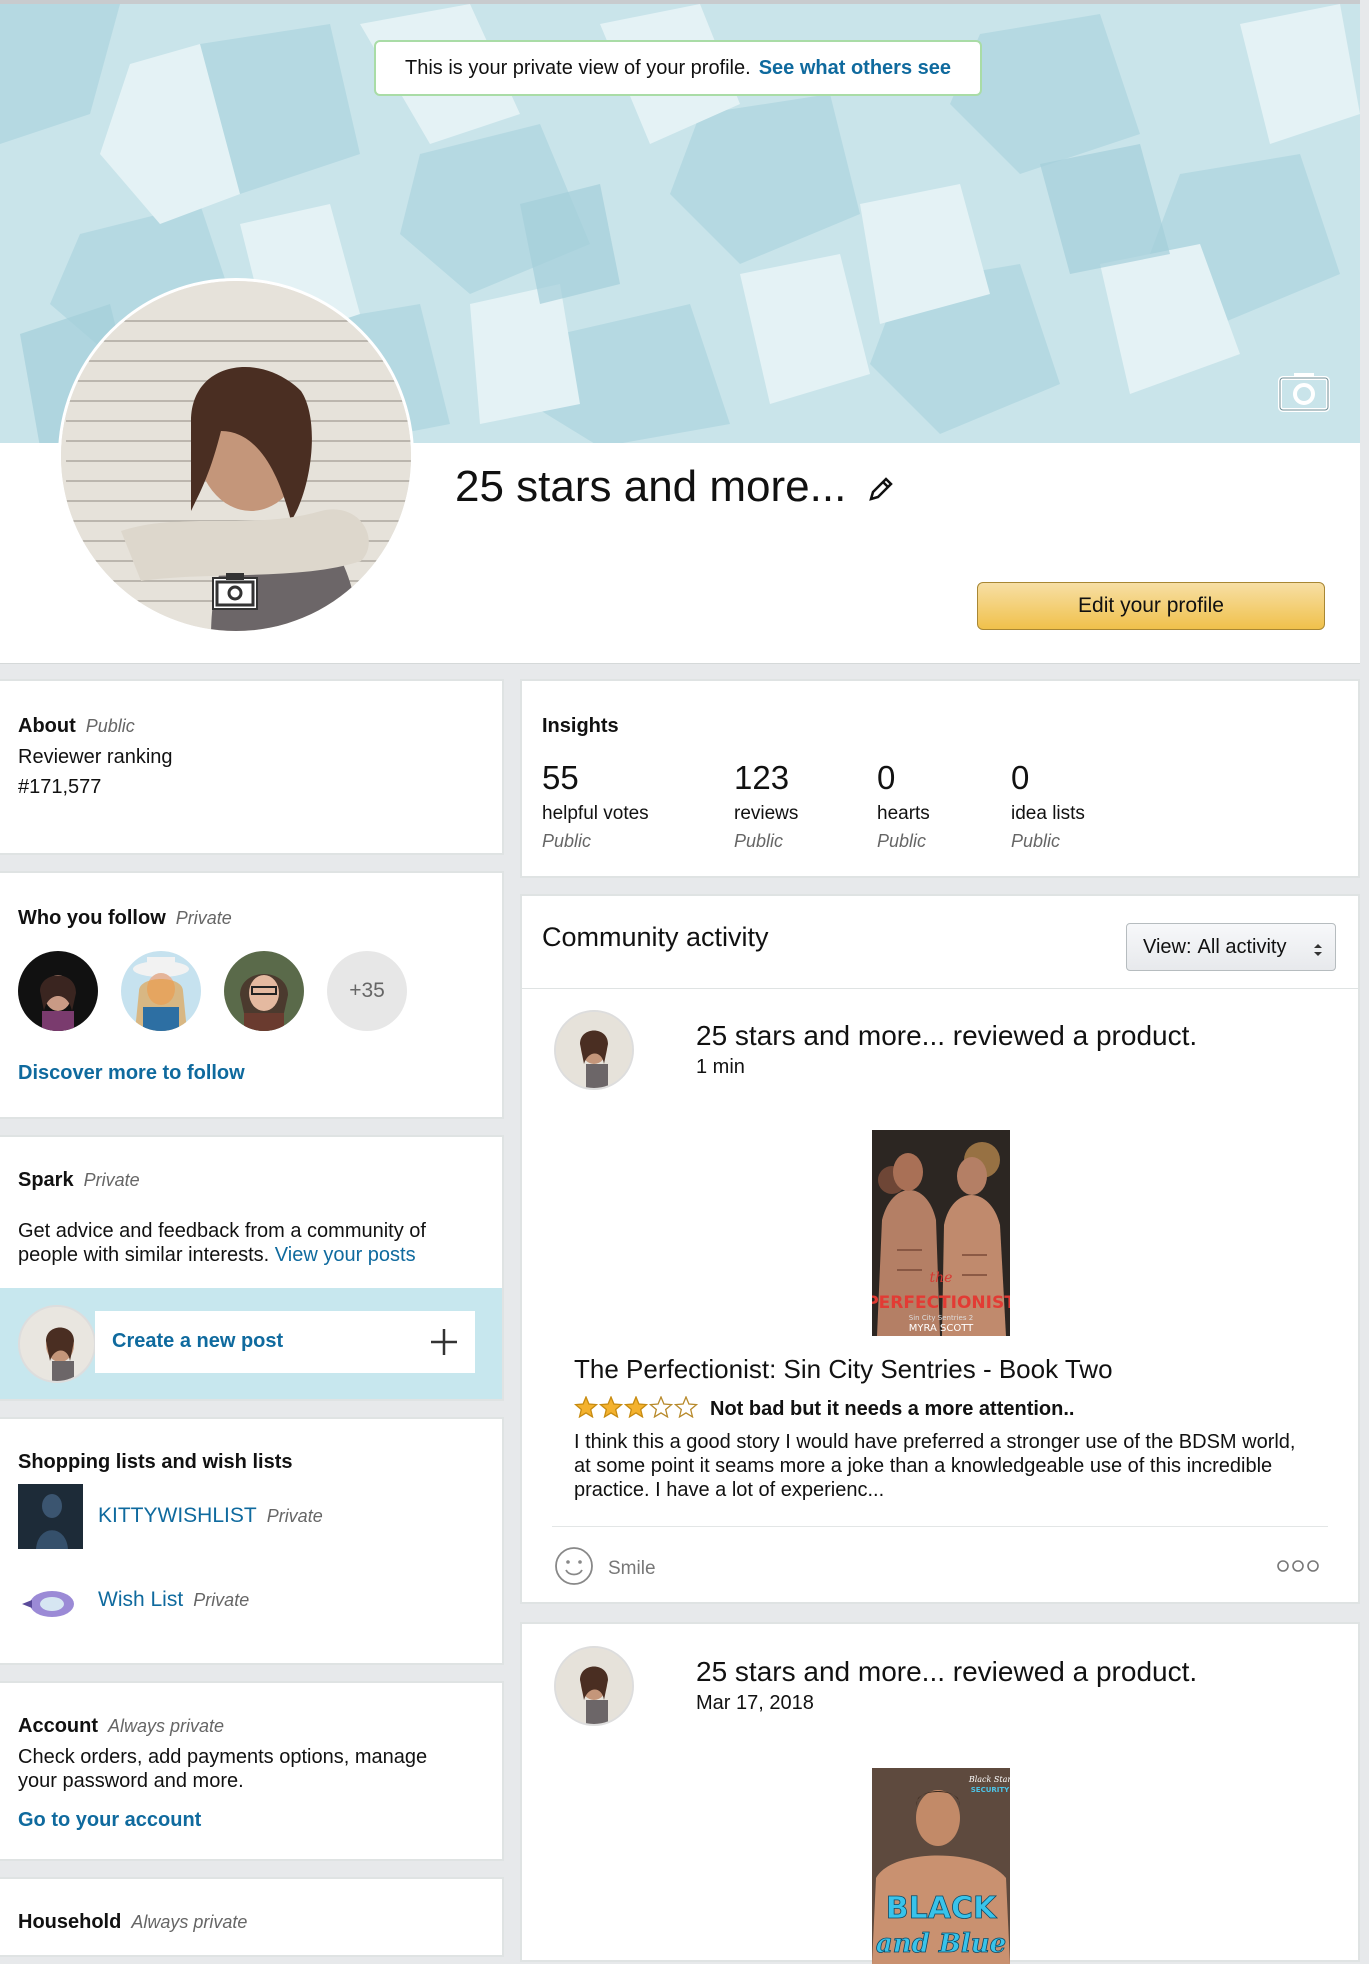  I want to click on account-title: Account, so click(58, 1726).